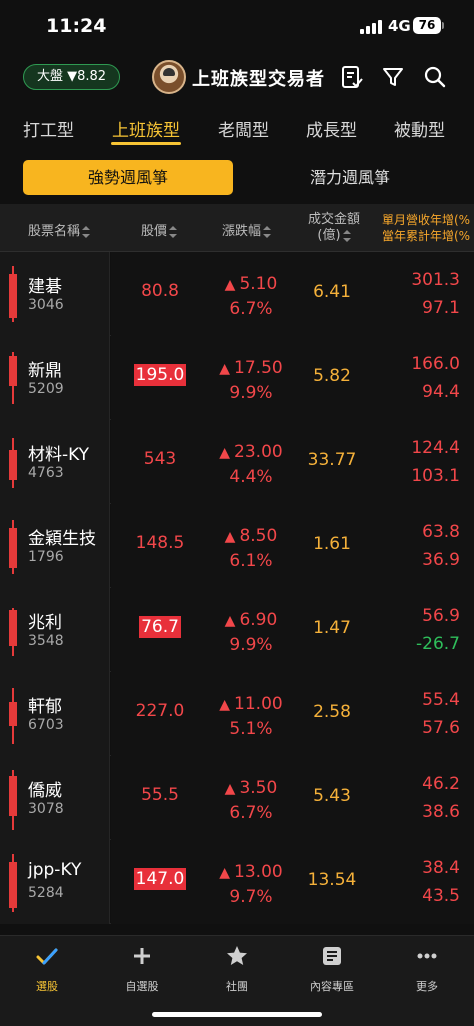 The height and width of the screenshot is (1026, 474). I want to click on price-change: ▲ 3.50 6.7%, so click(251, 800).